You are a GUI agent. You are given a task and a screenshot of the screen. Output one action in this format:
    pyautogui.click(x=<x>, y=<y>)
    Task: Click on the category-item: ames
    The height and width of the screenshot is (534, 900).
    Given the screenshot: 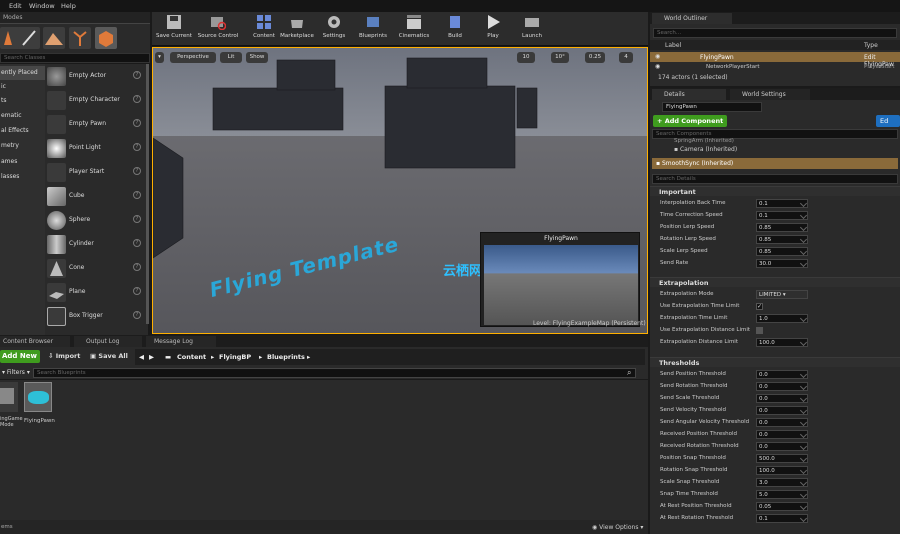 What is the action you would take?
    pyautogui.click(x=22, y=162)
    